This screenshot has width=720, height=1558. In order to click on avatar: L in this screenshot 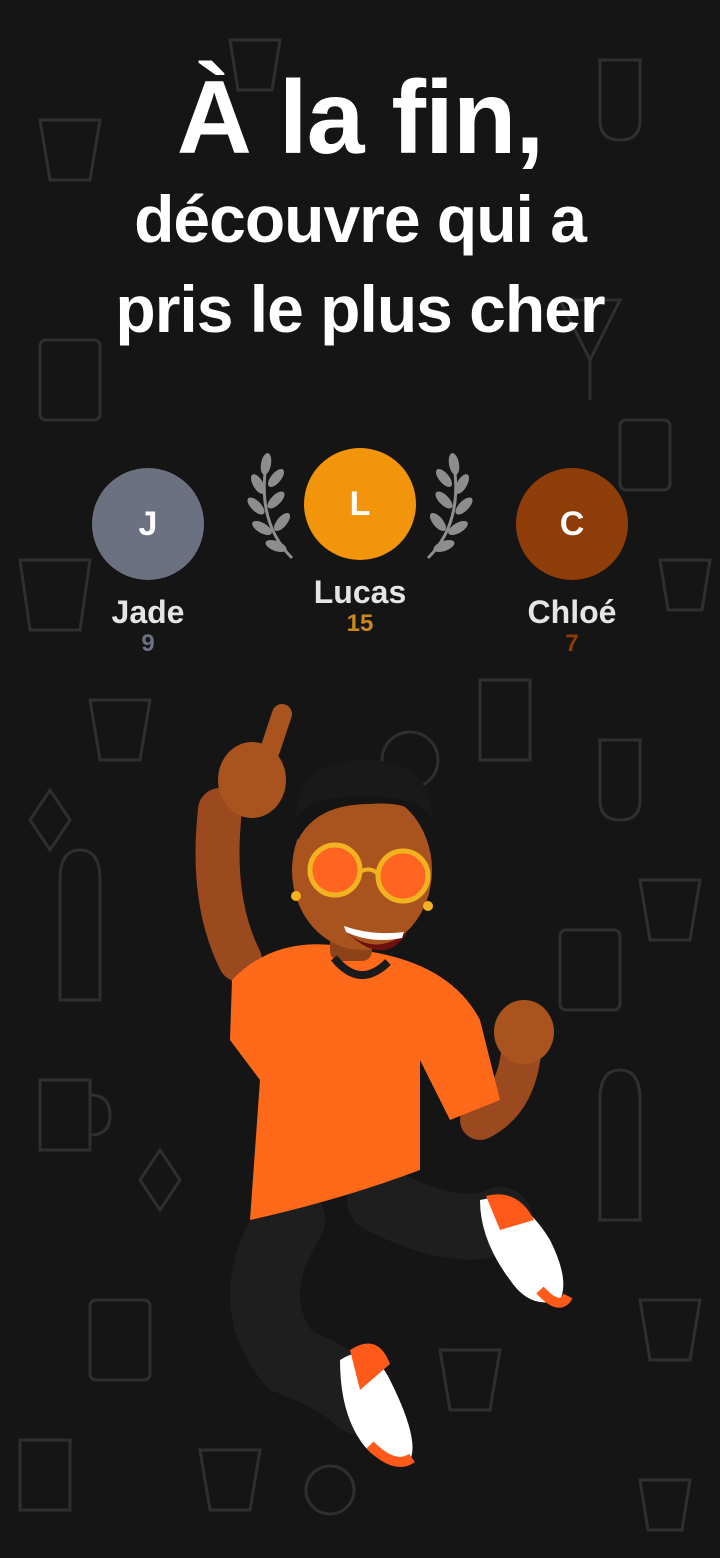, I will do `click(360, 504)`.